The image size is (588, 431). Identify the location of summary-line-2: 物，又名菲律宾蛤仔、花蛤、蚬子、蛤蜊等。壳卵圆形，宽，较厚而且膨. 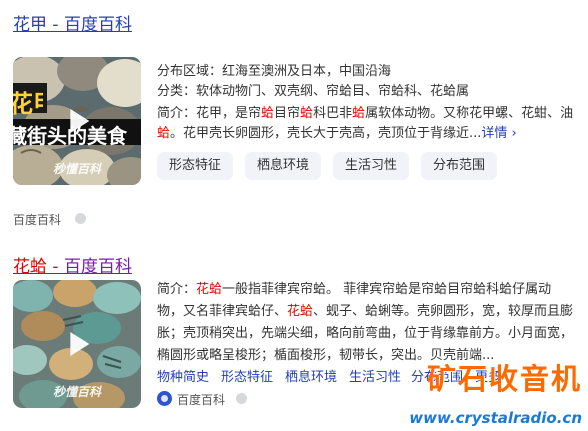
(365, 311).